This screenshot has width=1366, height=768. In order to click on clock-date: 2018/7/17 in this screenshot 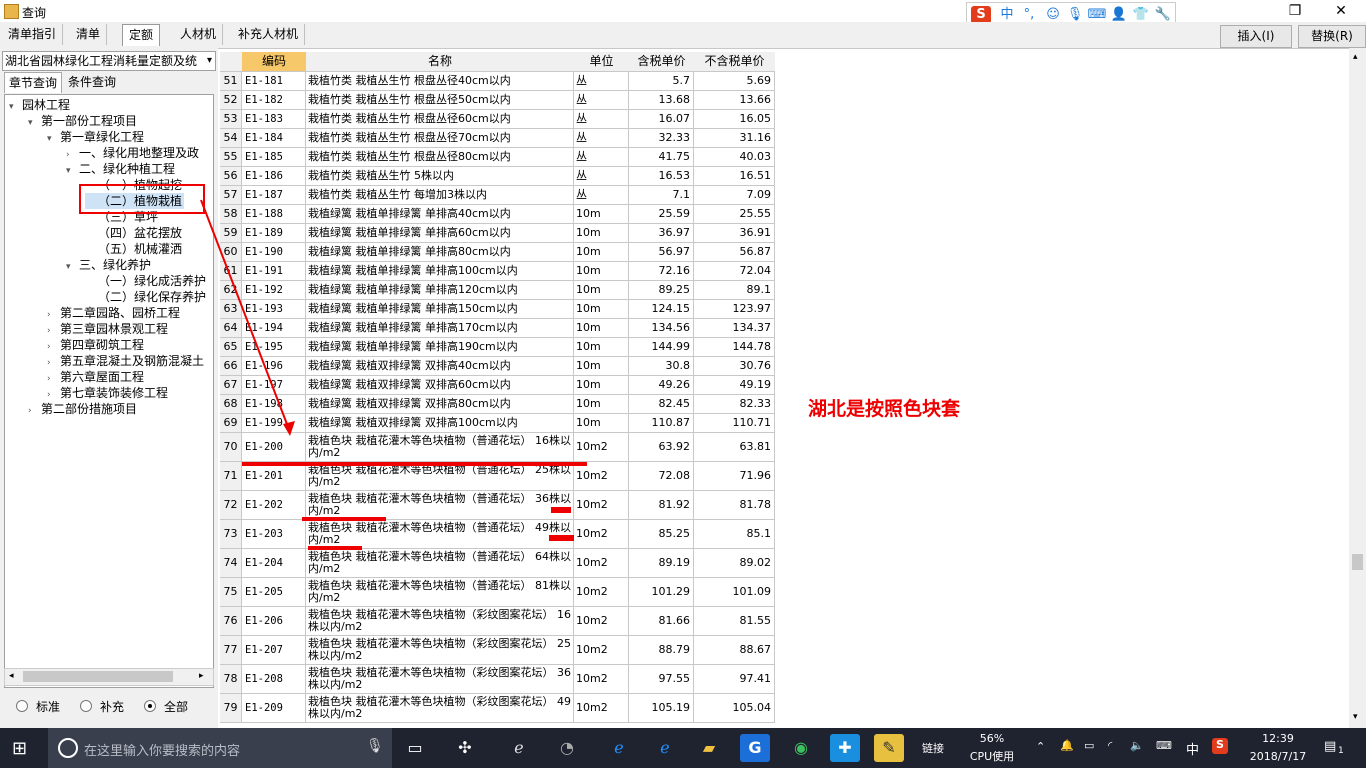, I will do `click(1278, 756)`.